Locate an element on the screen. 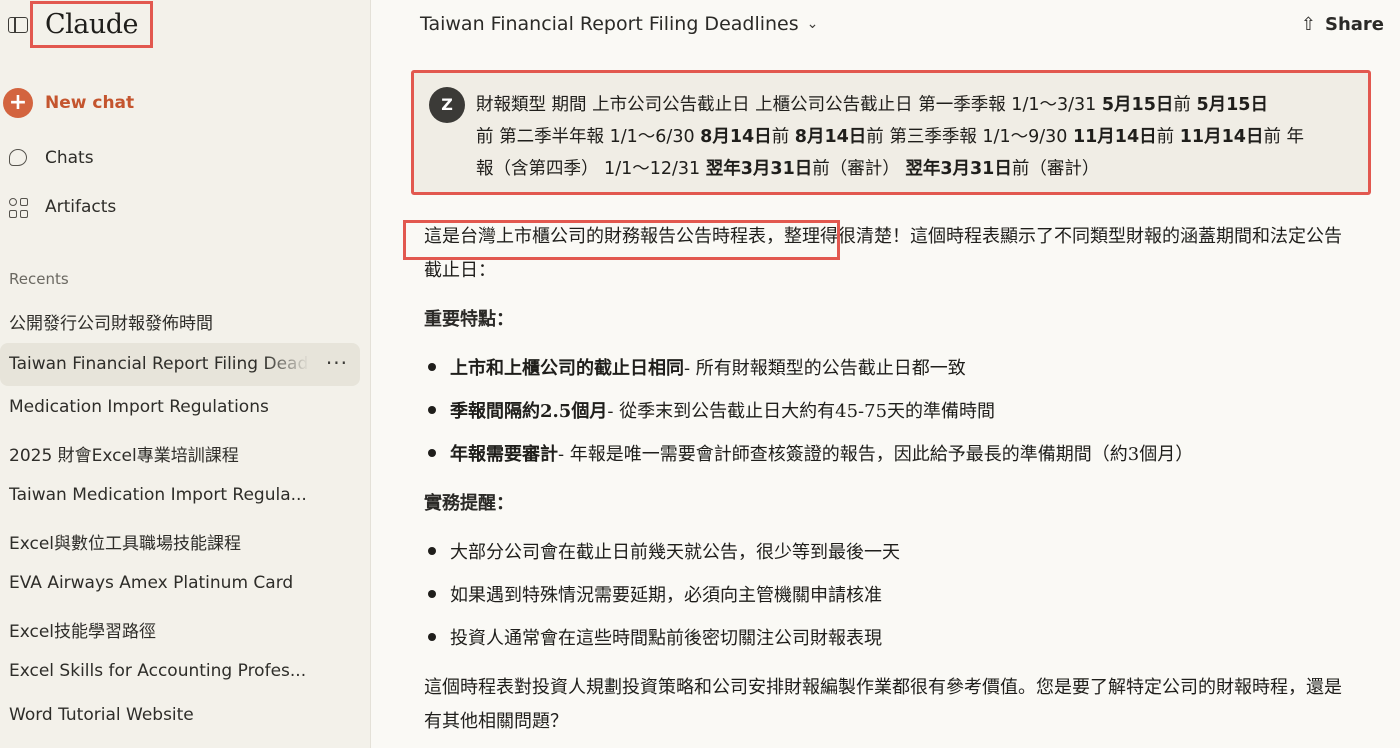 The height and width of the screenshot is (748, 1400). more-options-icon: ··· is located at coordinates (337, 363).